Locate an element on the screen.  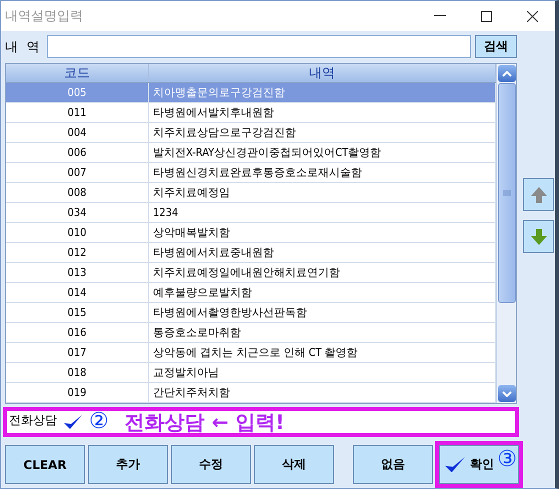
arrow-down-icon is located at coordinates (539, 237).